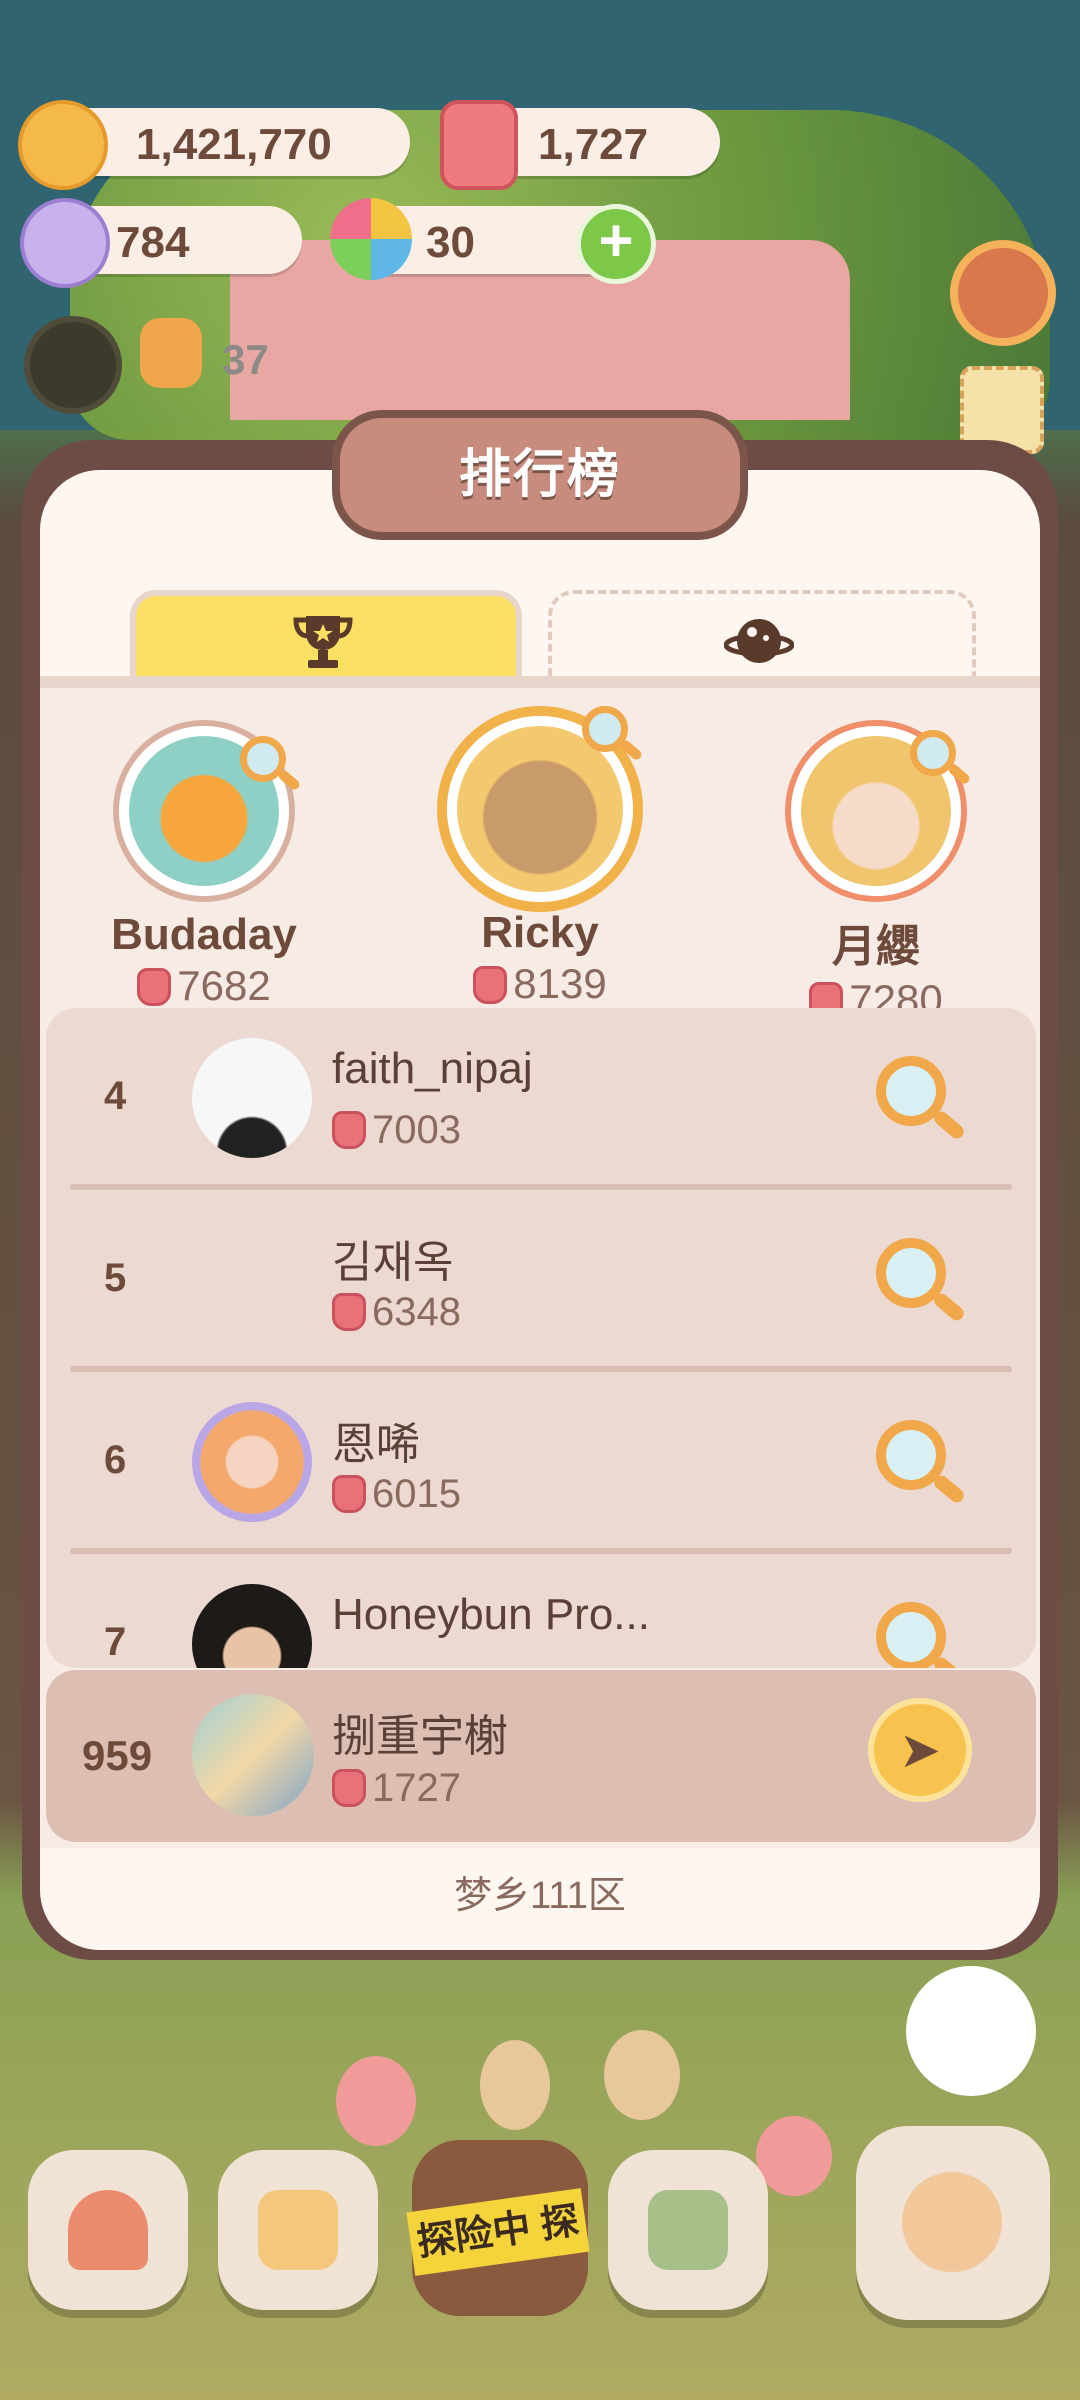  What do you see at coordinates (245, 359) in the screenshot?
I see `level-value: 37` at bounding box center [245, 359].